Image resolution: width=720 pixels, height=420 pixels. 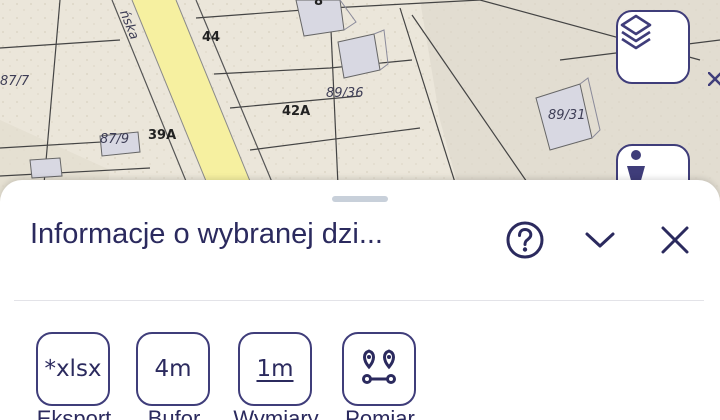 I want to click on header-divider, so click(x=359, y=300).